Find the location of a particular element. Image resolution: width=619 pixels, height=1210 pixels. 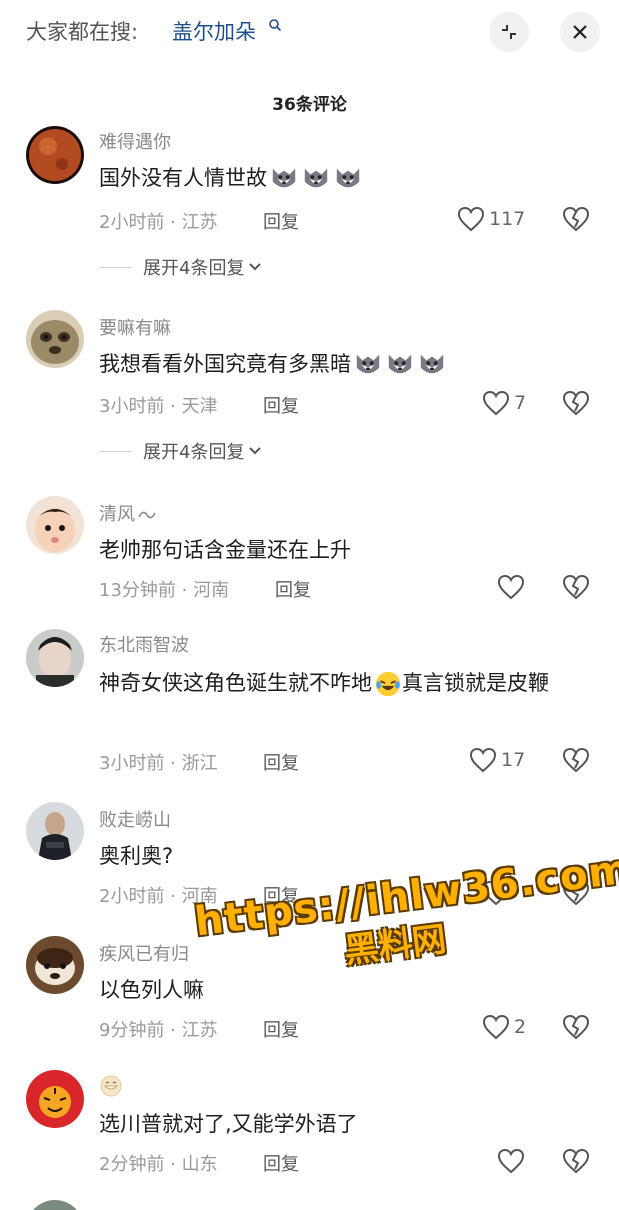

comment-text-body: 国外没有人情世故 is located at coordinates (183, 178).